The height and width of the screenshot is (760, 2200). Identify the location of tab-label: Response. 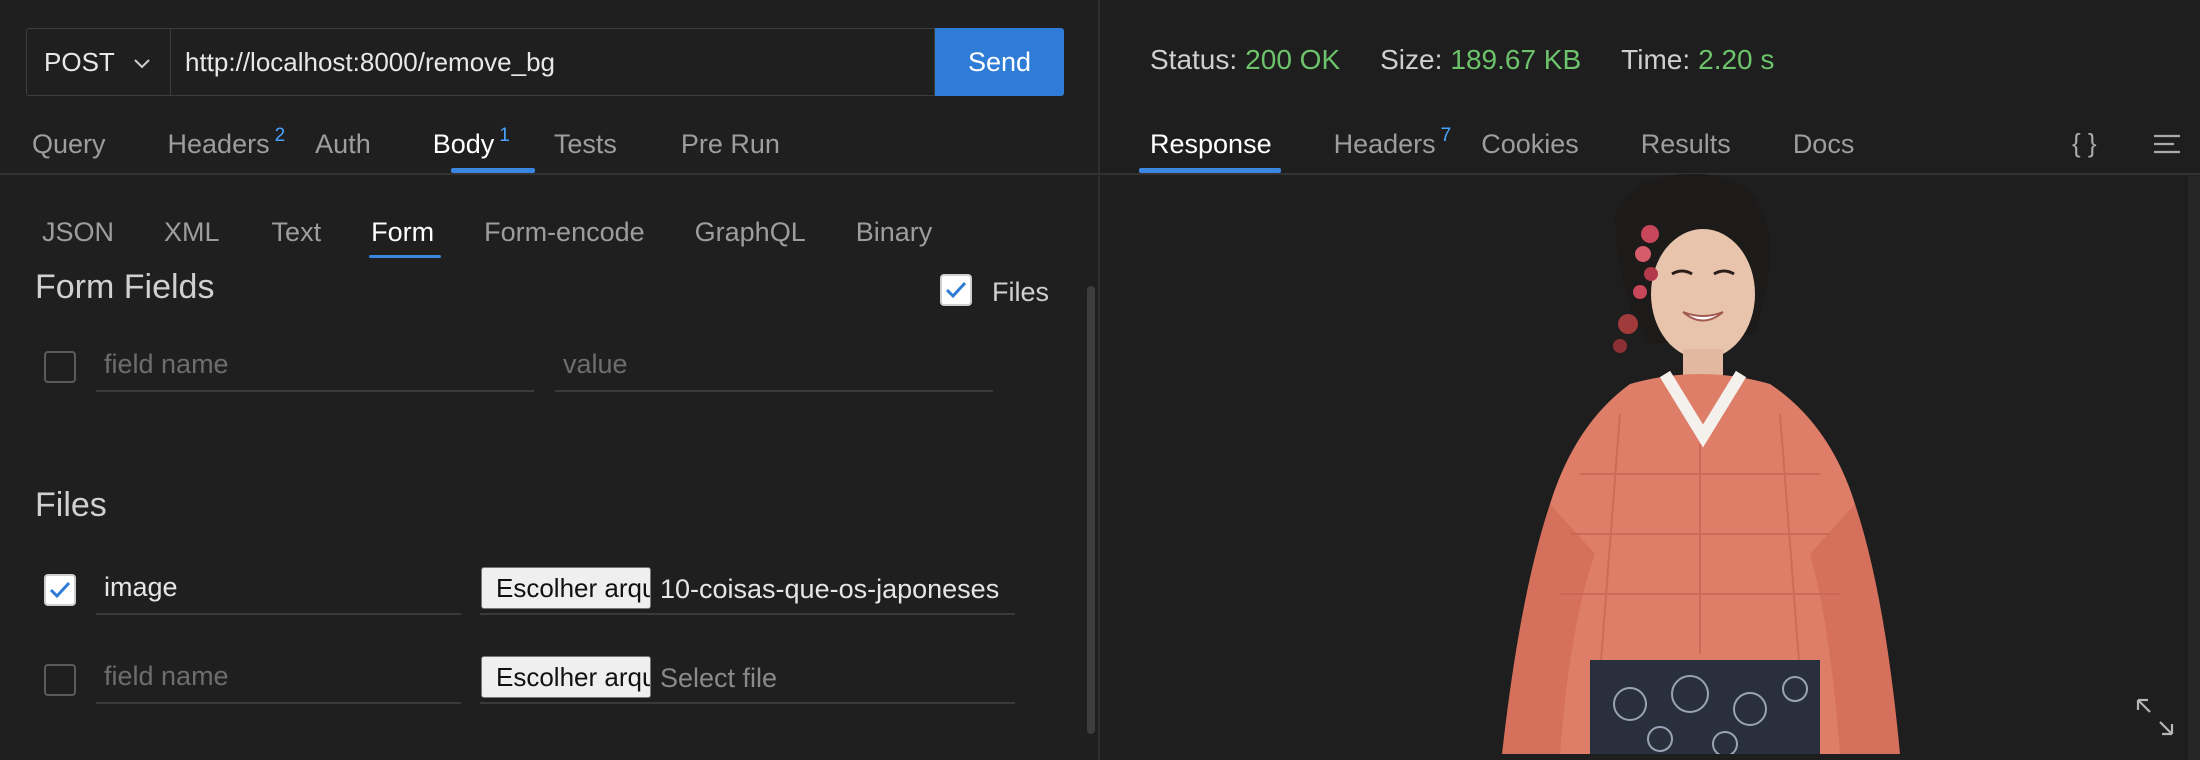
(1211, 143).